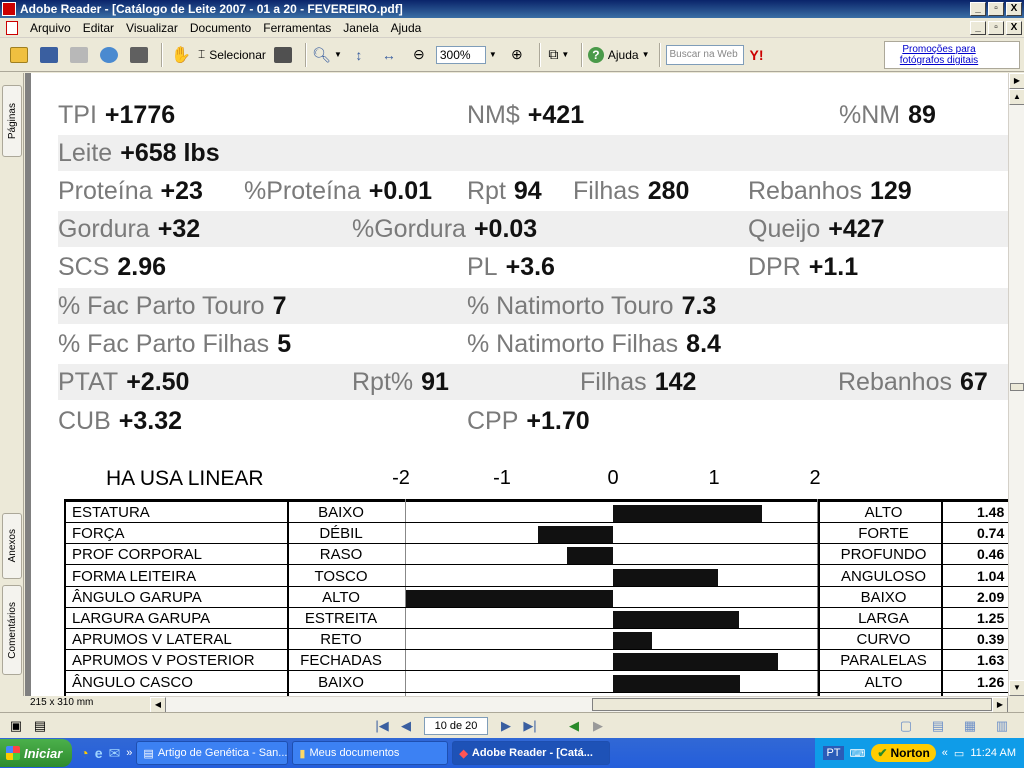  Describe the element at coordinates (996, 9) in the screenshot. I see `restore-button: ▫` at that location.